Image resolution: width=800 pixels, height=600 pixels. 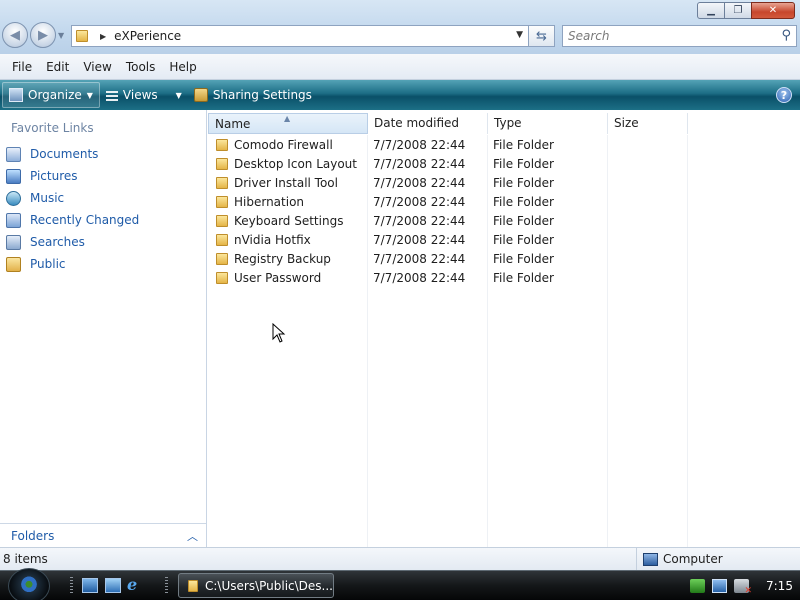 I want to click on file-name: Hibernation, so click(x=269, y=201).